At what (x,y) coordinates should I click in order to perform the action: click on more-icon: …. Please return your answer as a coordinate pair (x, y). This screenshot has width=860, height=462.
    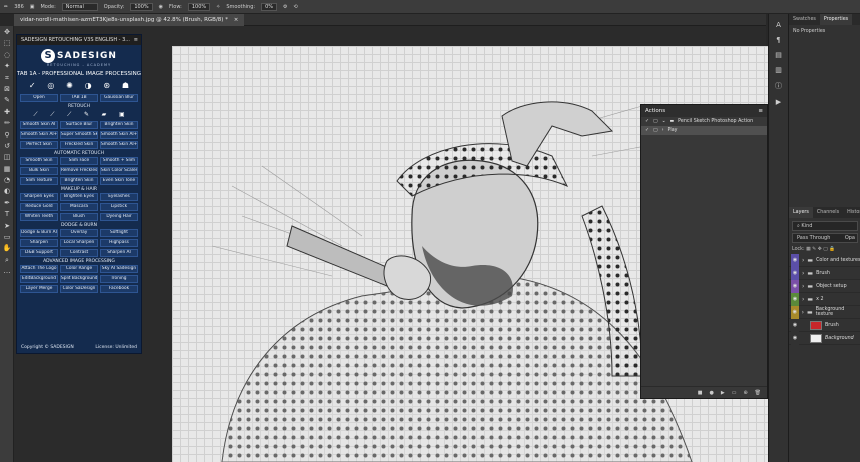
    Looking at the image, I should click on (7, 271).